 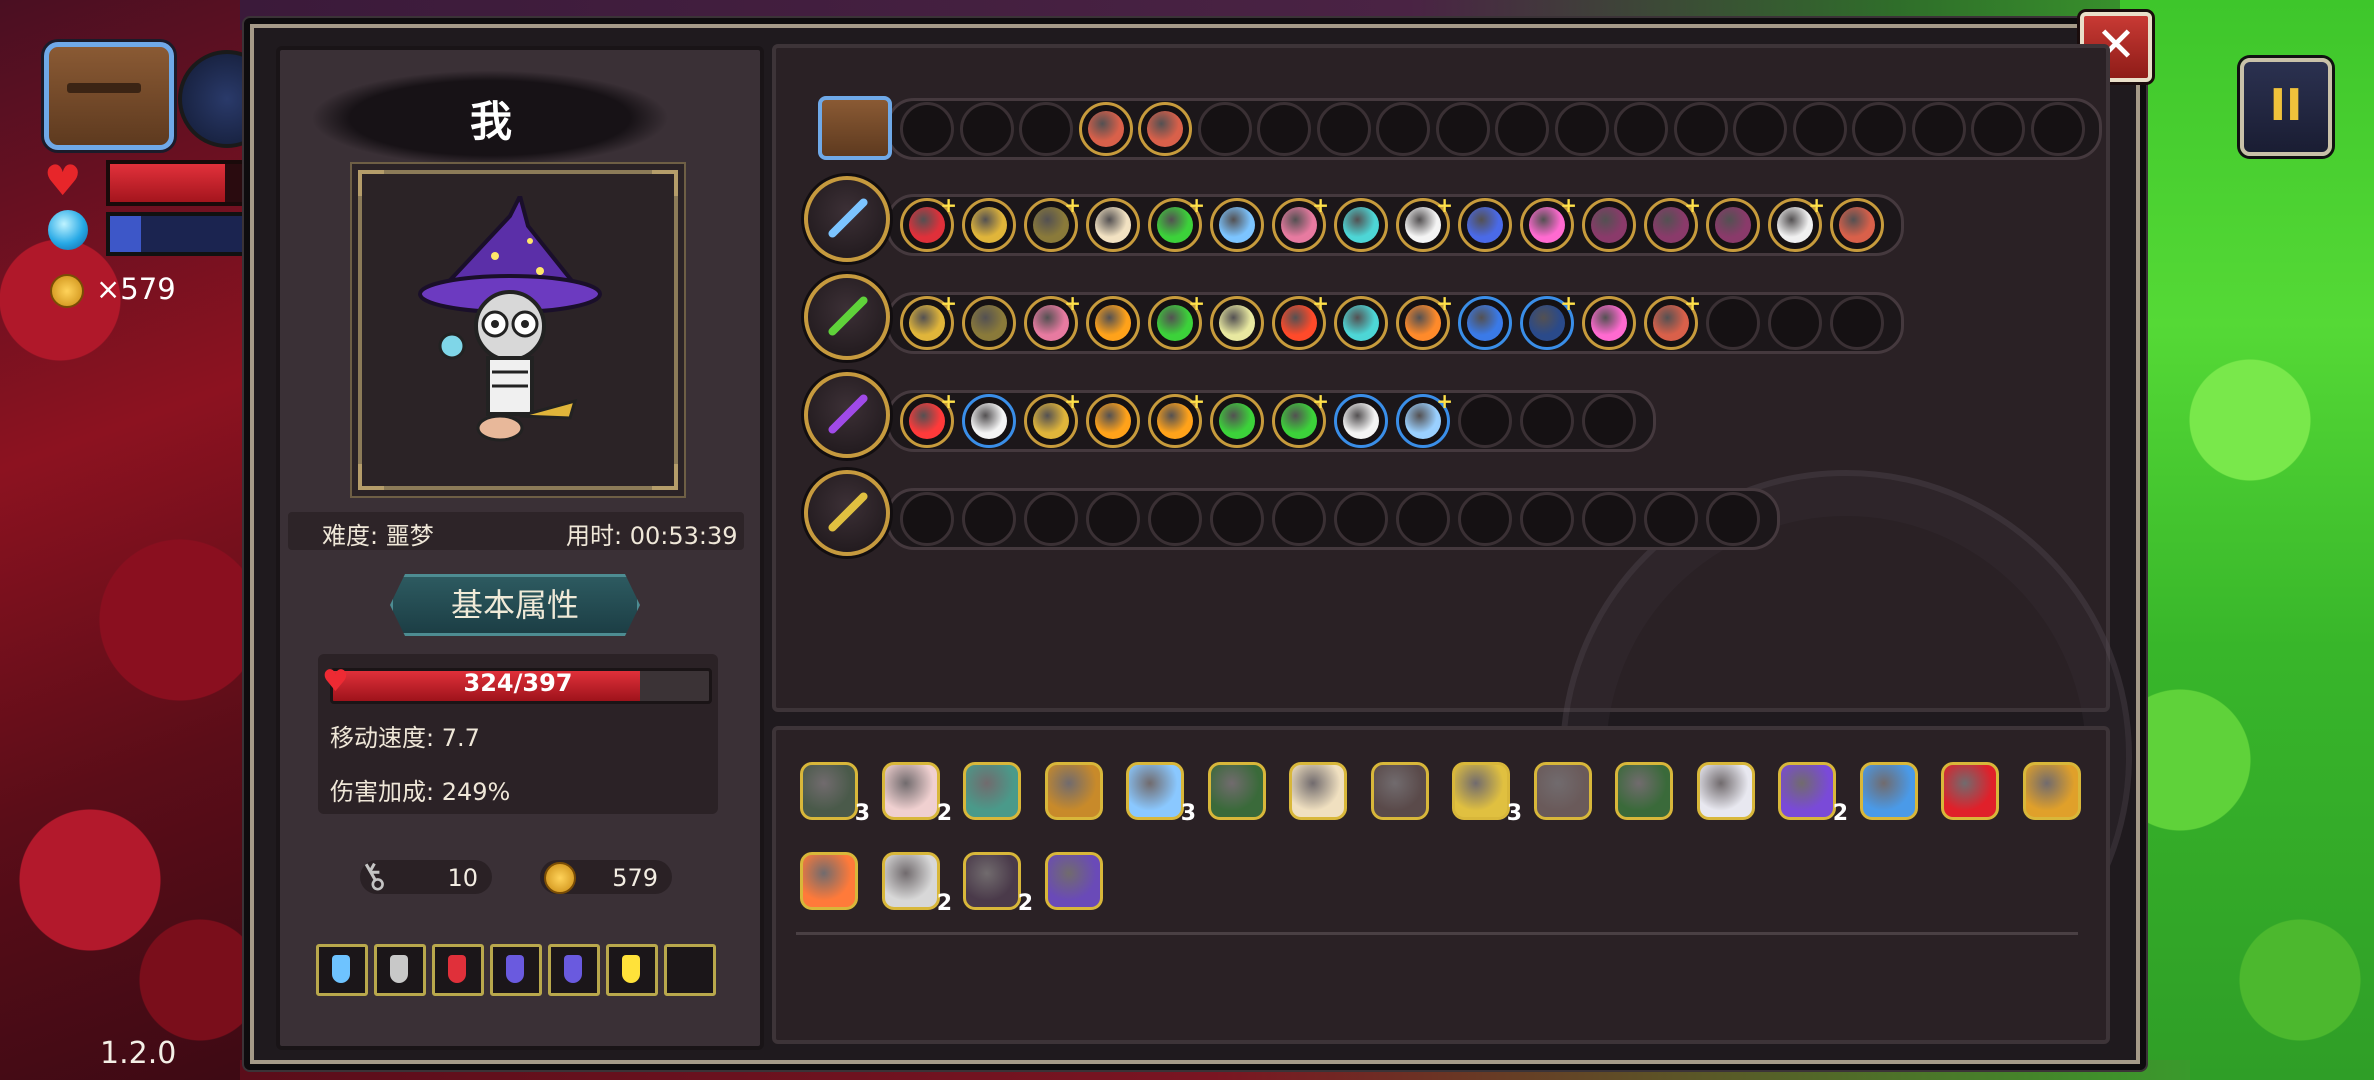 I want to click on cat-mask-icon, so click(x=1723, y=788).